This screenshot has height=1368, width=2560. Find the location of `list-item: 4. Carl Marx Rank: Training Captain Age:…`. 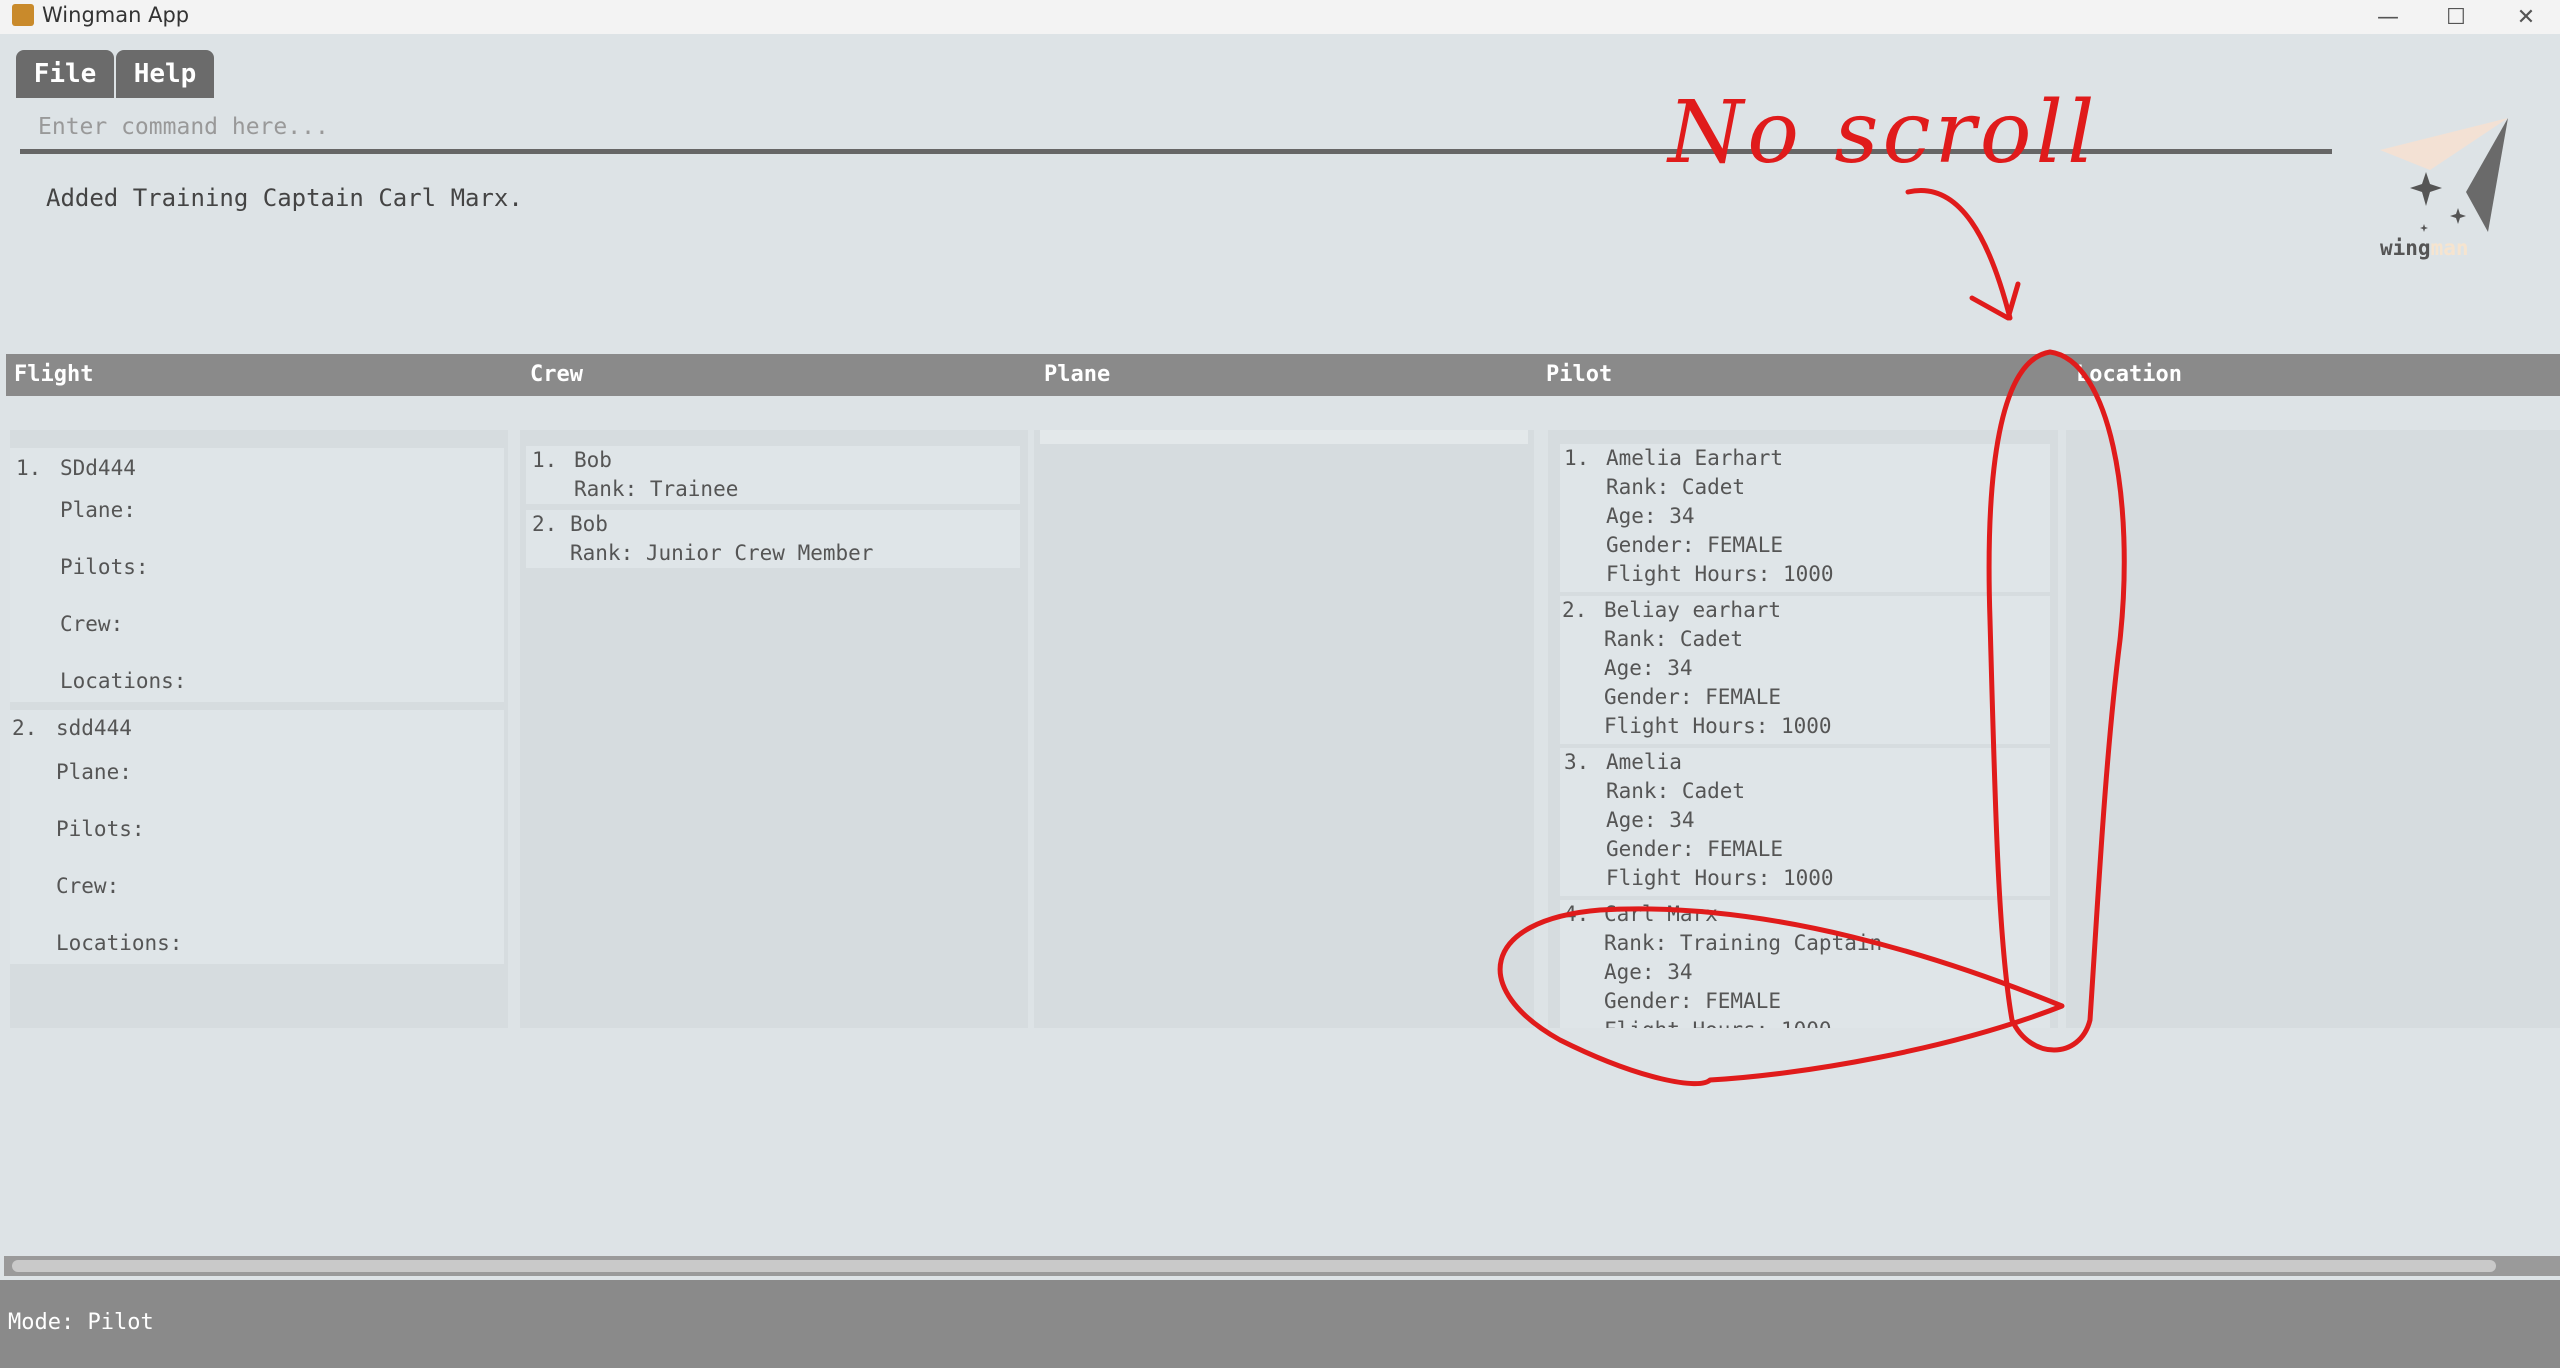

list-item: 4. Carl Marx Rank: Training Captain Age:… is located at coordinates (1805, 964).